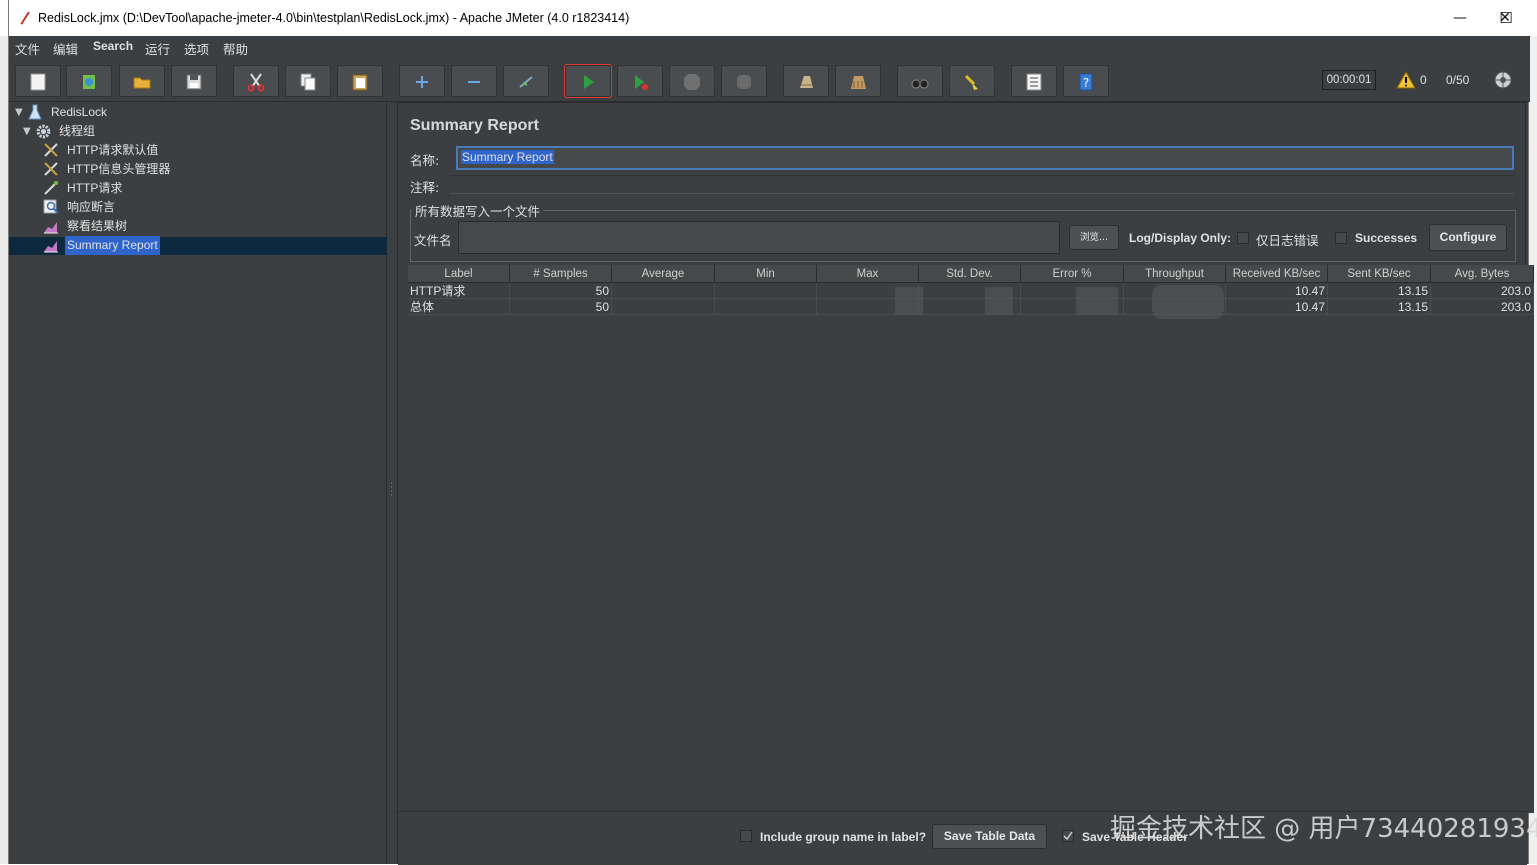 The width and height of the screenshot is (1537, 865). Describe the element at coordinates (858, 81) in the screenshot. I see `clear-all-button` at that location.